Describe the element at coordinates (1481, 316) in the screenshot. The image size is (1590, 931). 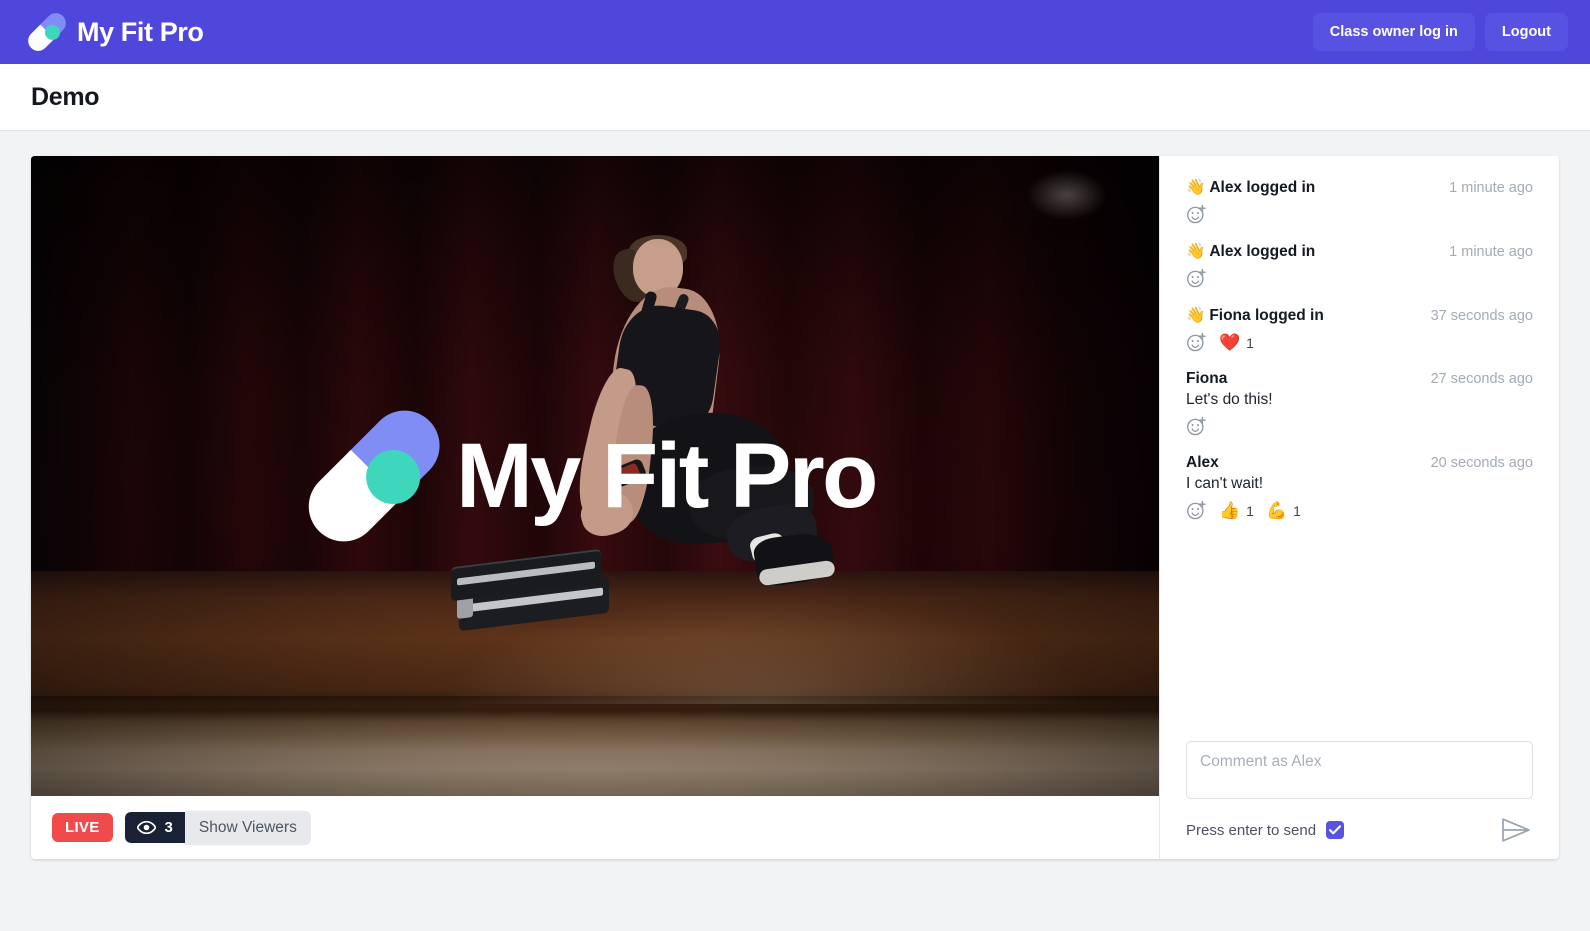
I see `chat-message-timestamp: 37 seconds ago` at that location.